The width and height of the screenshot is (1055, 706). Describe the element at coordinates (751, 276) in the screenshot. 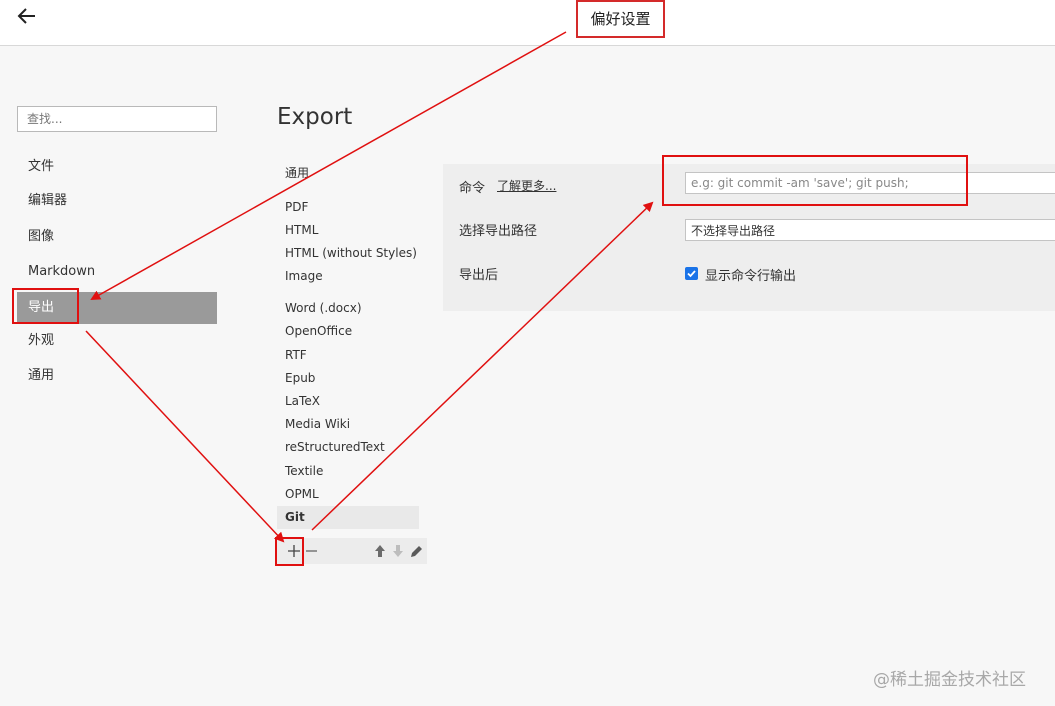

I see `show-output-label: 显示命令行输出` at that location.